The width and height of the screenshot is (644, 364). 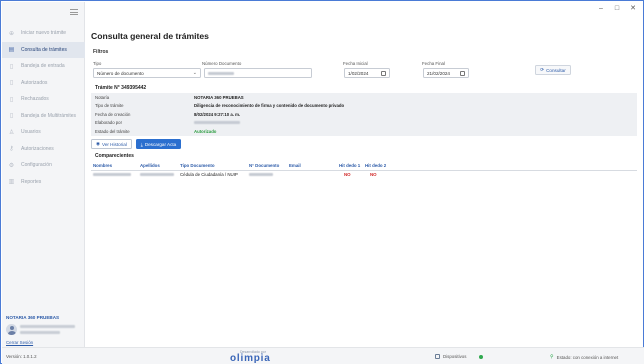 What do you see at coordinates (11, 329) in the screenshot?
I see `avatar` at bounding box center [11, 329].